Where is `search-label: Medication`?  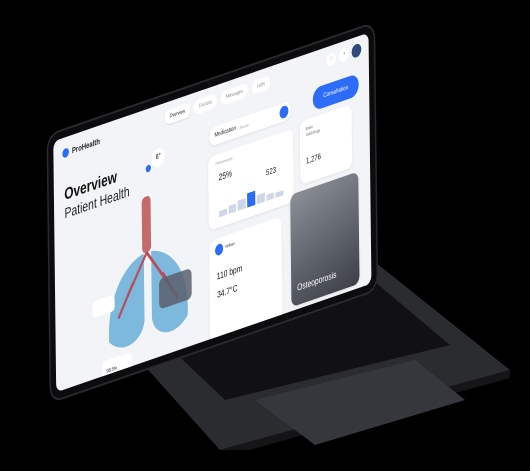
search-label: Medication is located at coordinates (225, 132).